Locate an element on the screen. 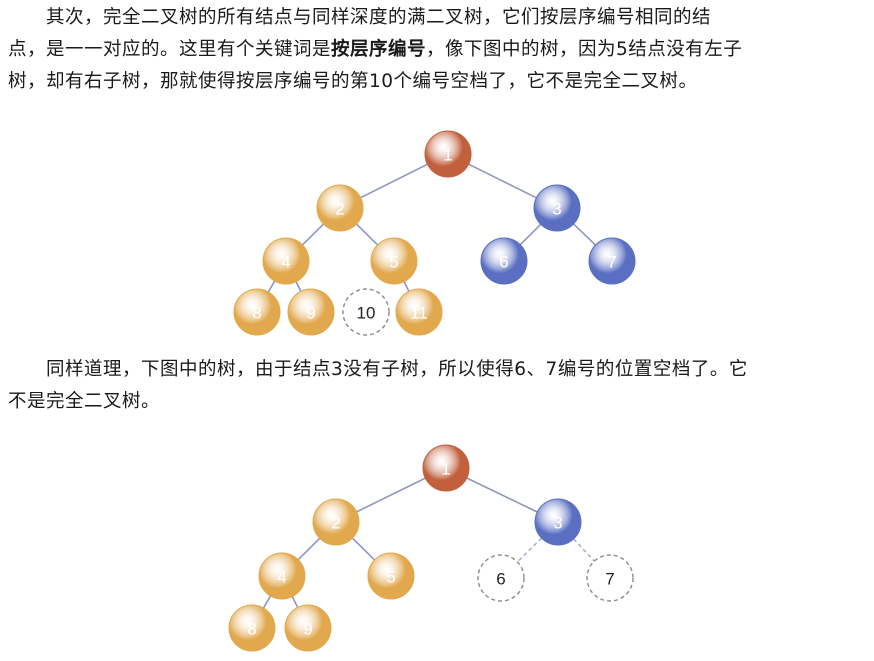 The image size is (874, 661). paragraph-1-line-2-start: 点，是一一对应的。这里有个关键词是 is located at coordinates (170, 49).